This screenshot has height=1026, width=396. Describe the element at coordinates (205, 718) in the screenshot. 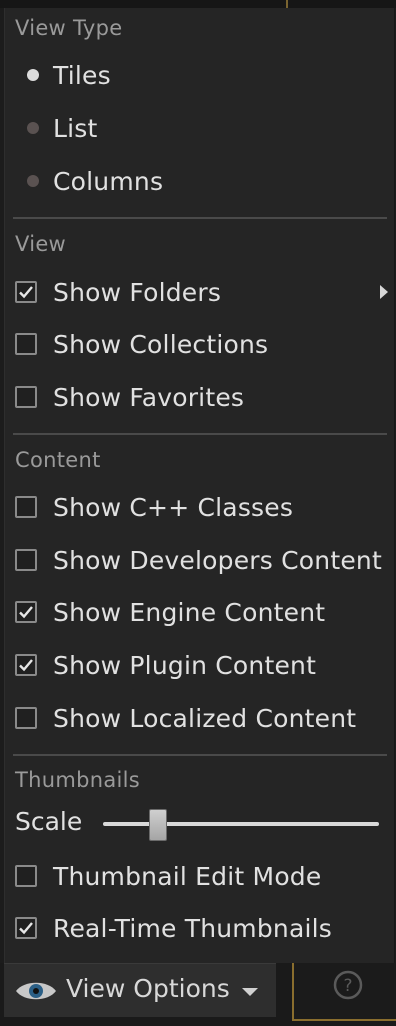

I see `menu-item-label: Show Localized Content` at that location.